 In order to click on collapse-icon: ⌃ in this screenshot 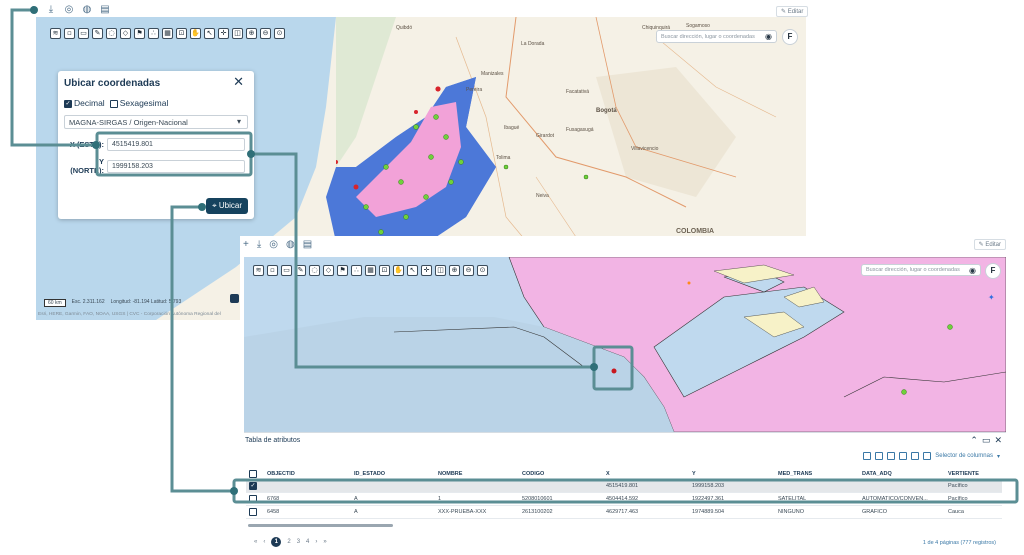, I will do `click(974, 440)`.